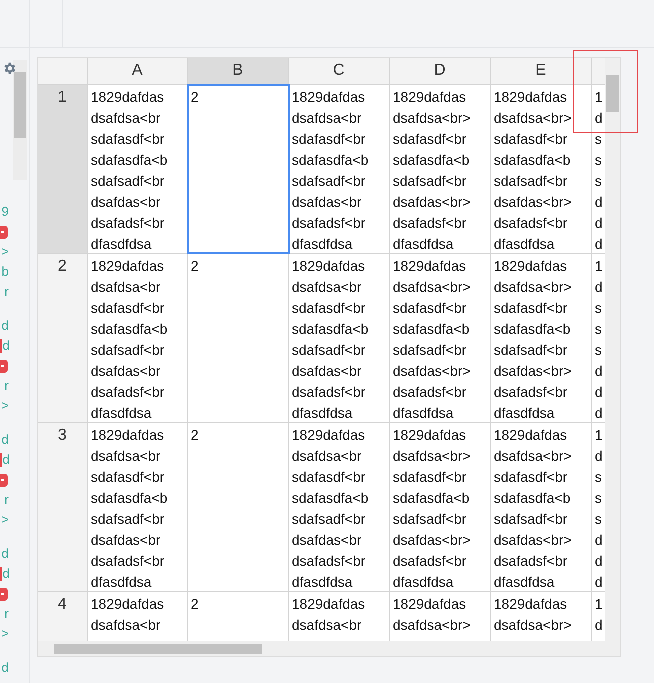  I want to click on column-header: B, so click(238, 71).